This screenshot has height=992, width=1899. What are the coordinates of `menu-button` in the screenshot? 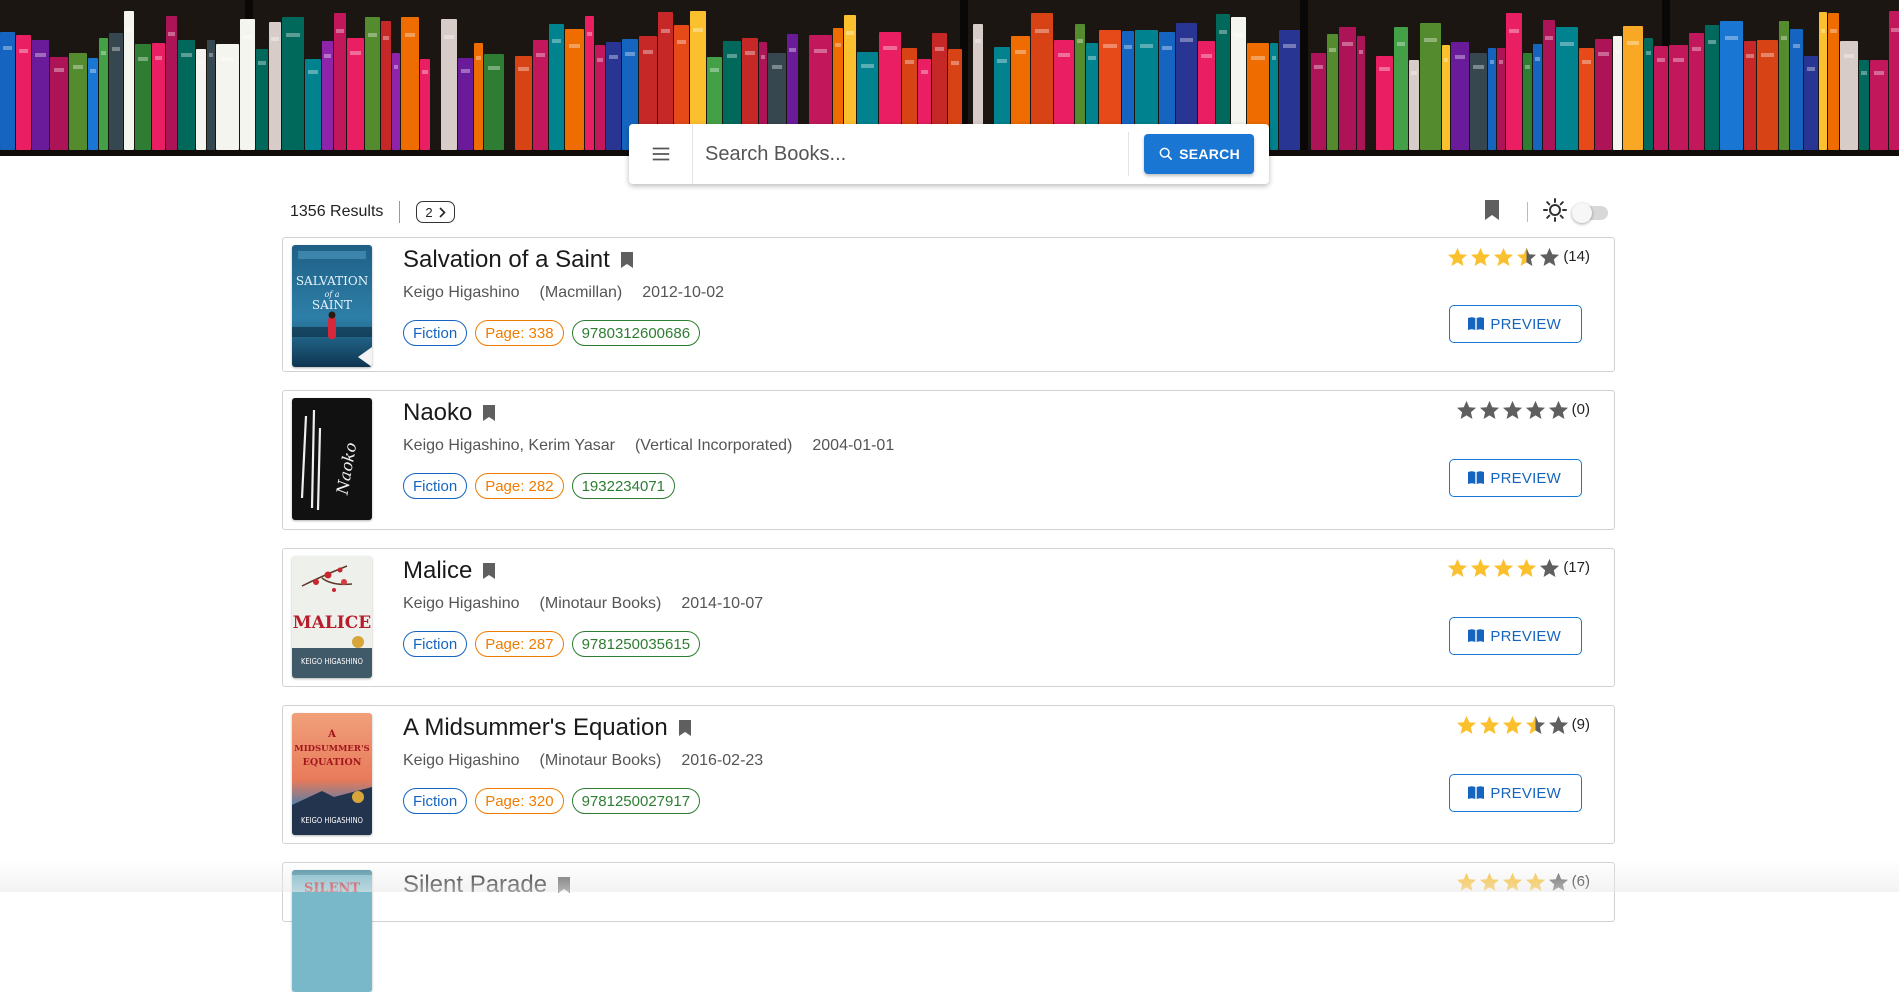 It's located at (661, 154).